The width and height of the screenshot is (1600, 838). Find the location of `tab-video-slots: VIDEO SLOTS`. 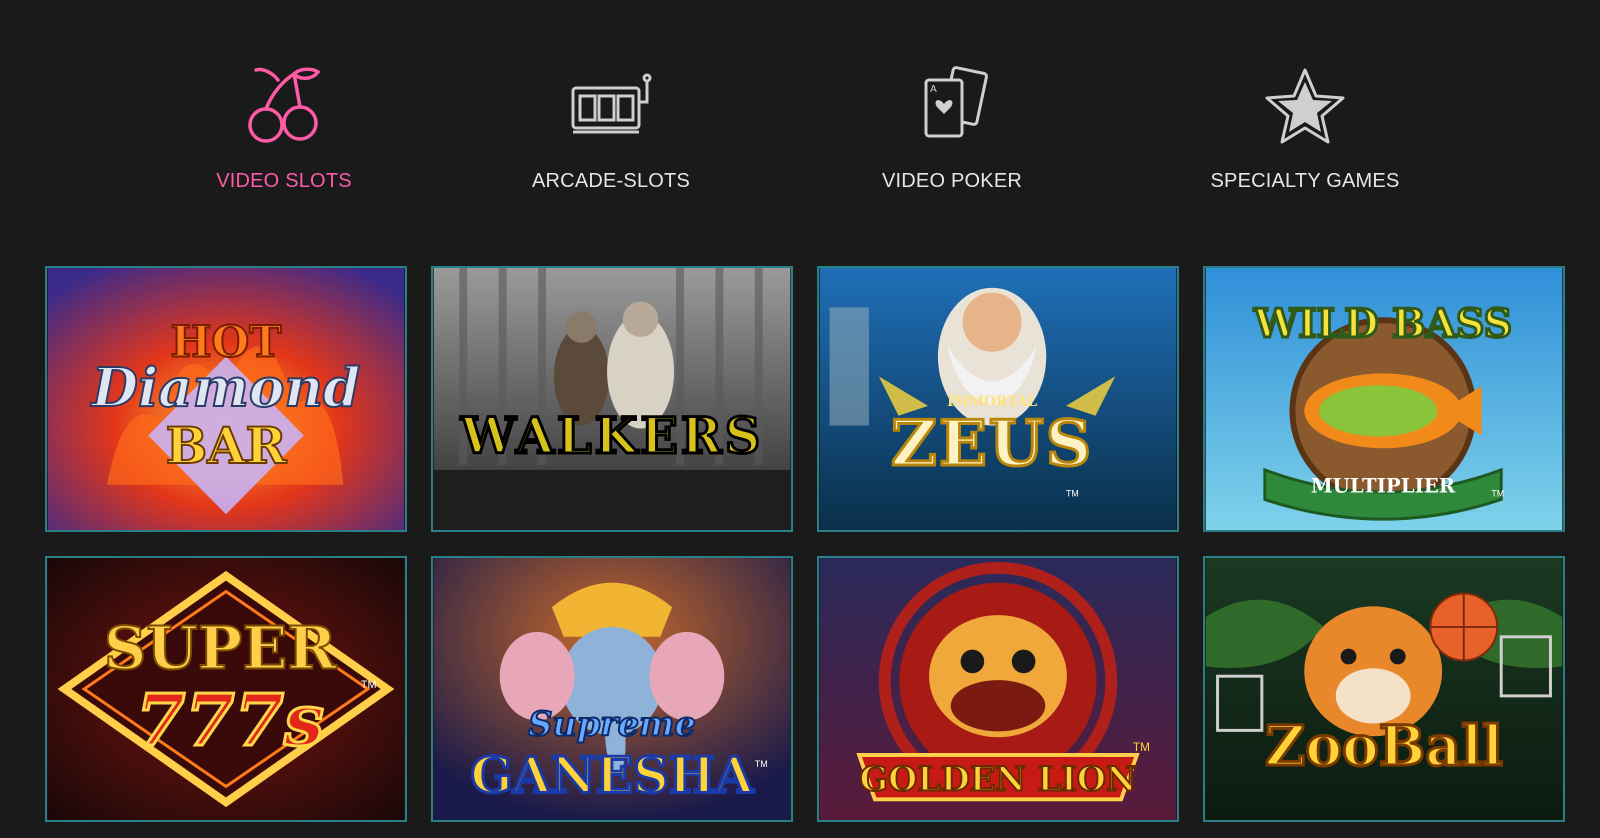

tab-video-slots: VIDEO SLOTS is located at coordinates (284, 133).